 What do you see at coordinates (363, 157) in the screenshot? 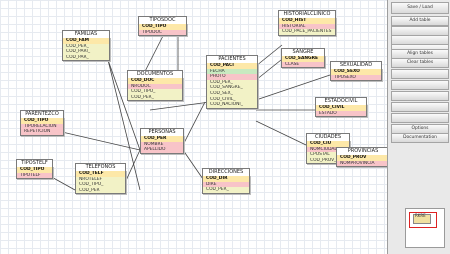
I see `table-provincias: PROVINCIAS COD_PROV NOMPROVINCIA` at bounding box center [363, 157].